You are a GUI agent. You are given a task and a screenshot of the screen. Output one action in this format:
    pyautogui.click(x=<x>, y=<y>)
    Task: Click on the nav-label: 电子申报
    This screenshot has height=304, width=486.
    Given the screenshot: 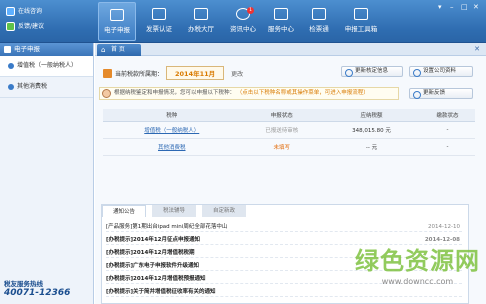 What is the action you would take?
    pyautogui.click(x=117, y=30)
    